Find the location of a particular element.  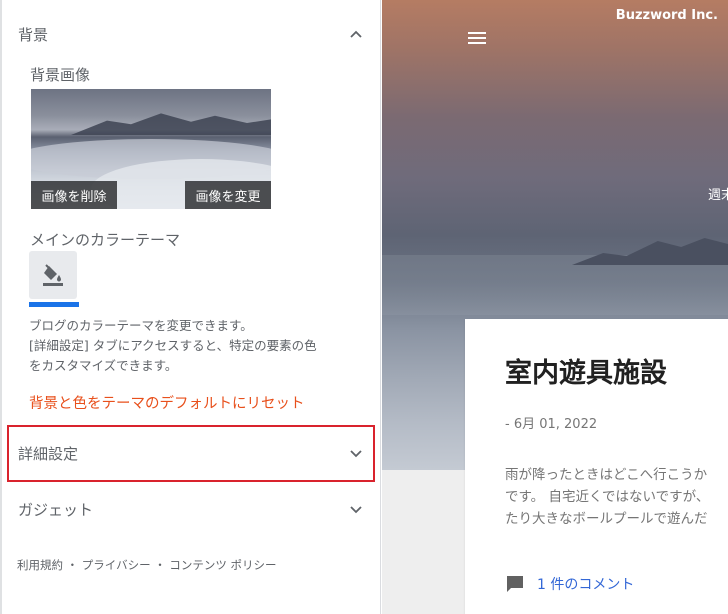

reset-colors-link: 背景と色をテーマのデフォルトにリセット is located at coordinates (167, 402).